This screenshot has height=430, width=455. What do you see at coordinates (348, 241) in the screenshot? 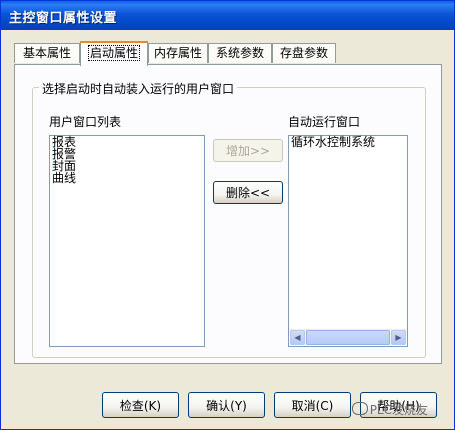
I see `auto-run-window-list: 循环水控制系统 ◀ ▶` at bounding box center [348, 241].